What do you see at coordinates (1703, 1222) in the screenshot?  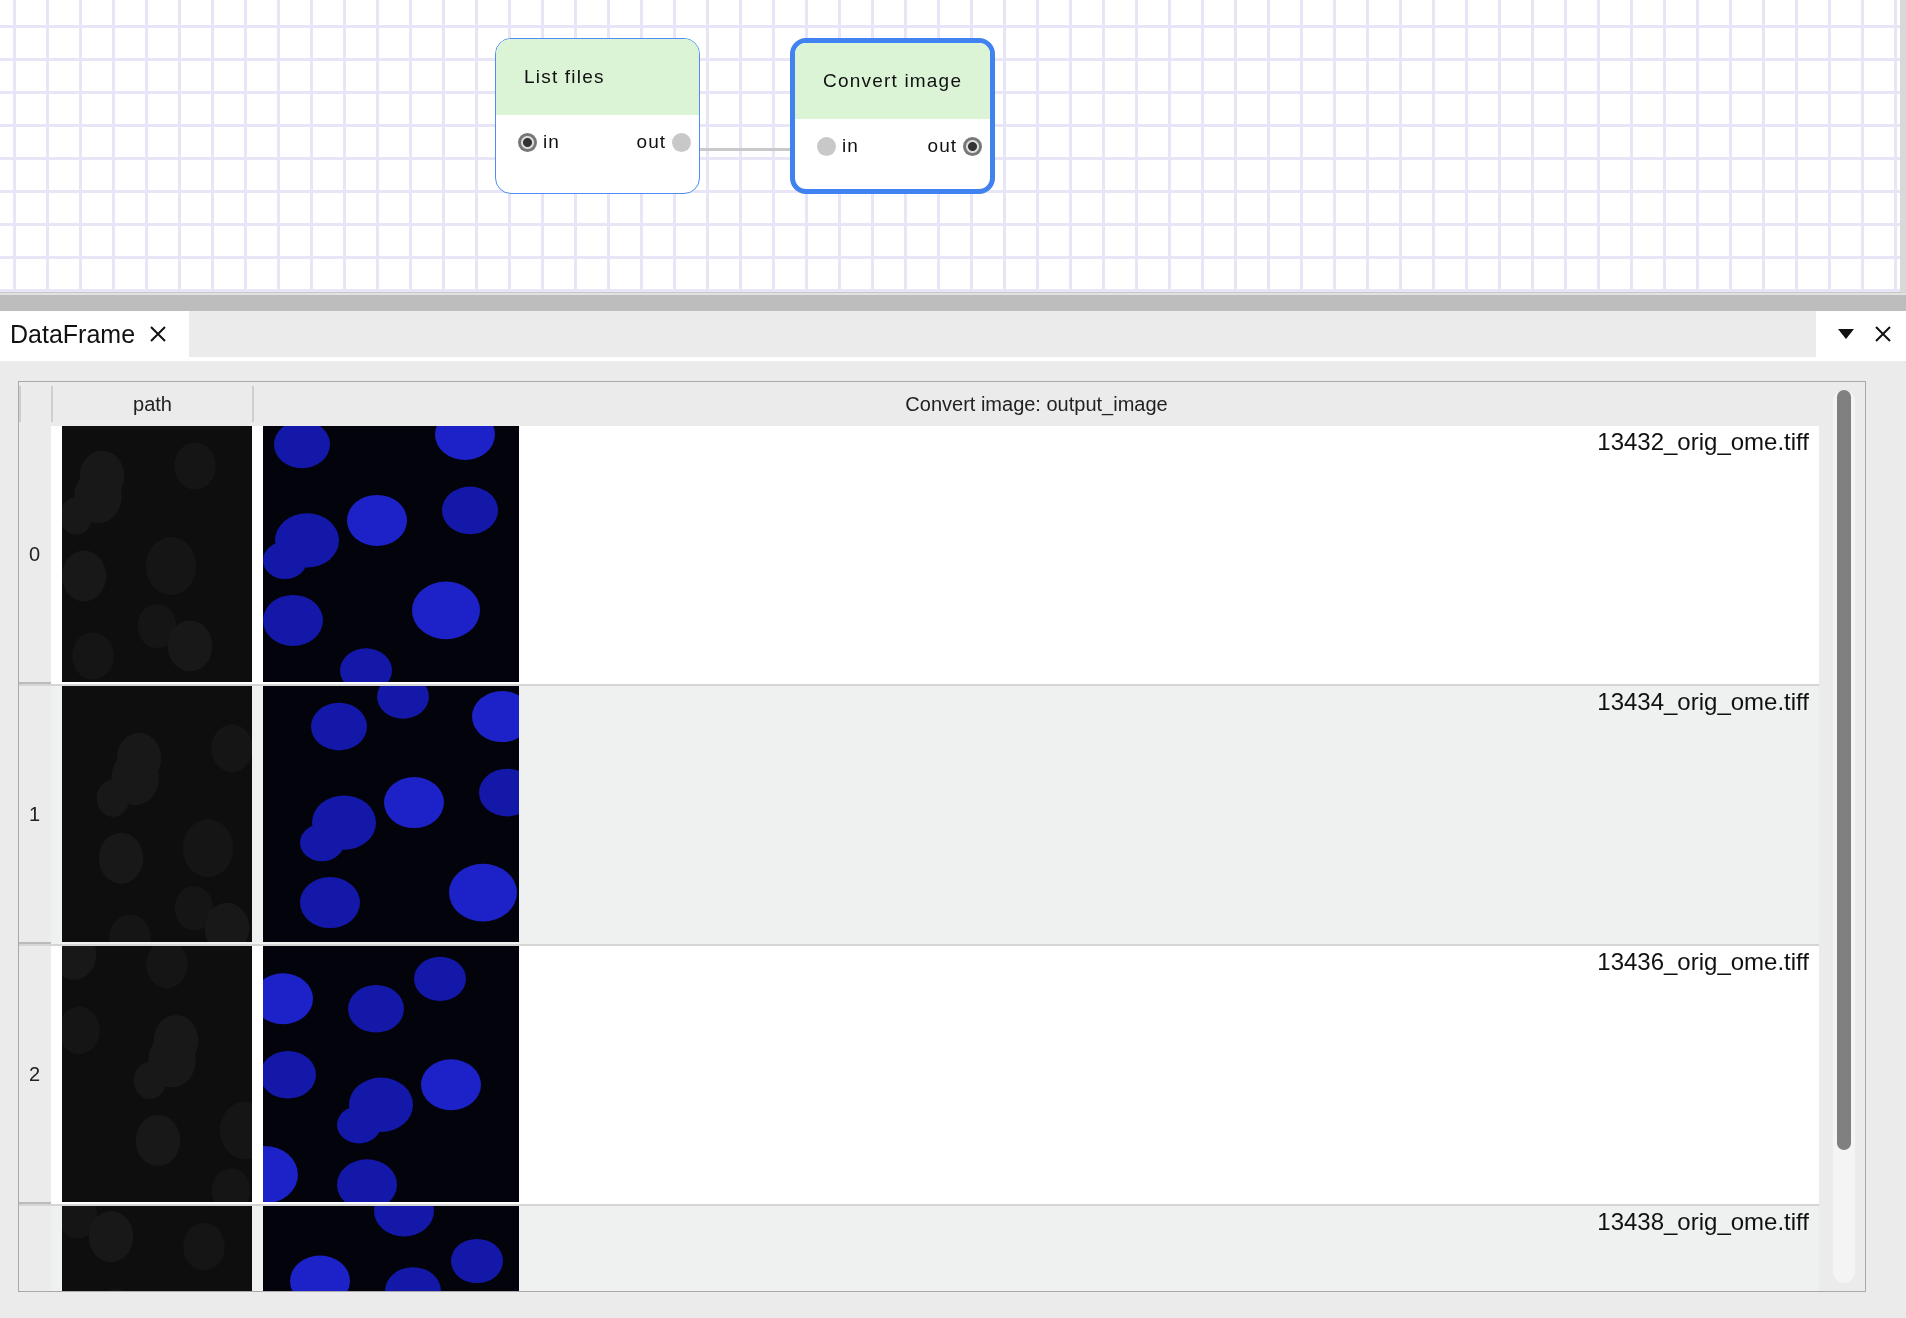 I see `file-name: 13438_orig_ome.tiff` at bounding box center [1703, 1222].